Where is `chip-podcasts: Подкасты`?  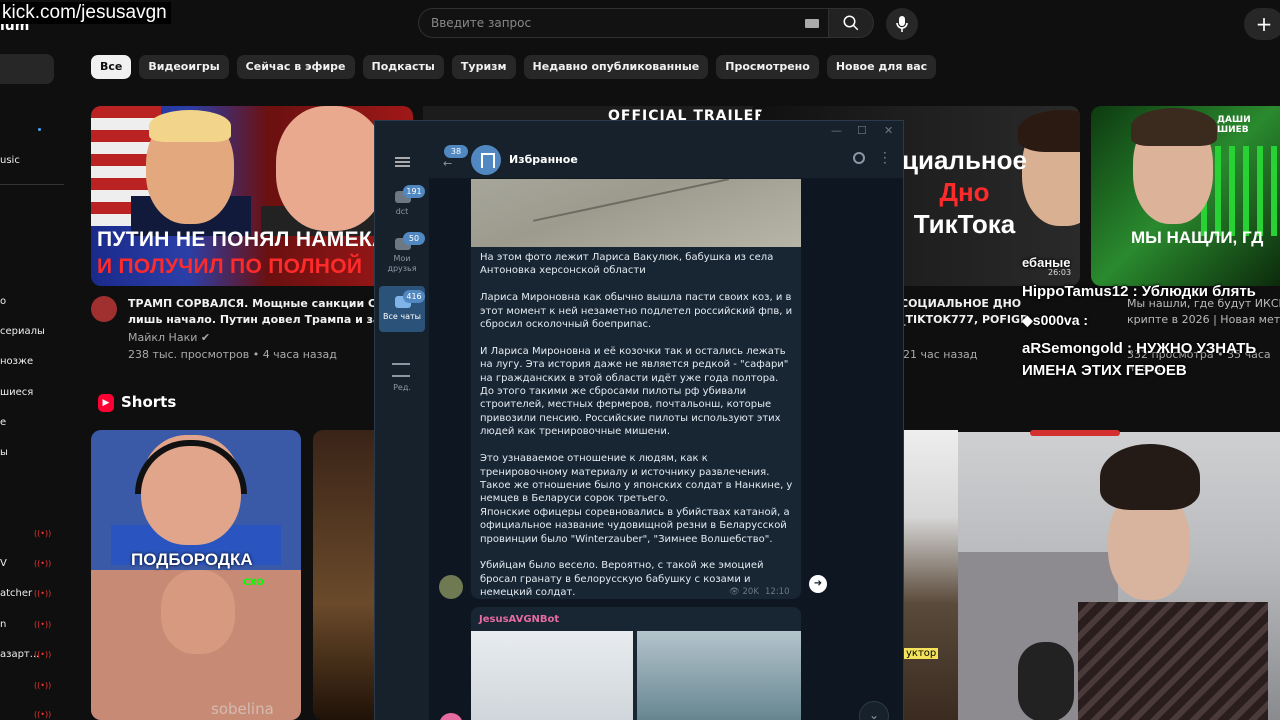 chip-podcasts: Подкасты is located at coordinates (403, 67).